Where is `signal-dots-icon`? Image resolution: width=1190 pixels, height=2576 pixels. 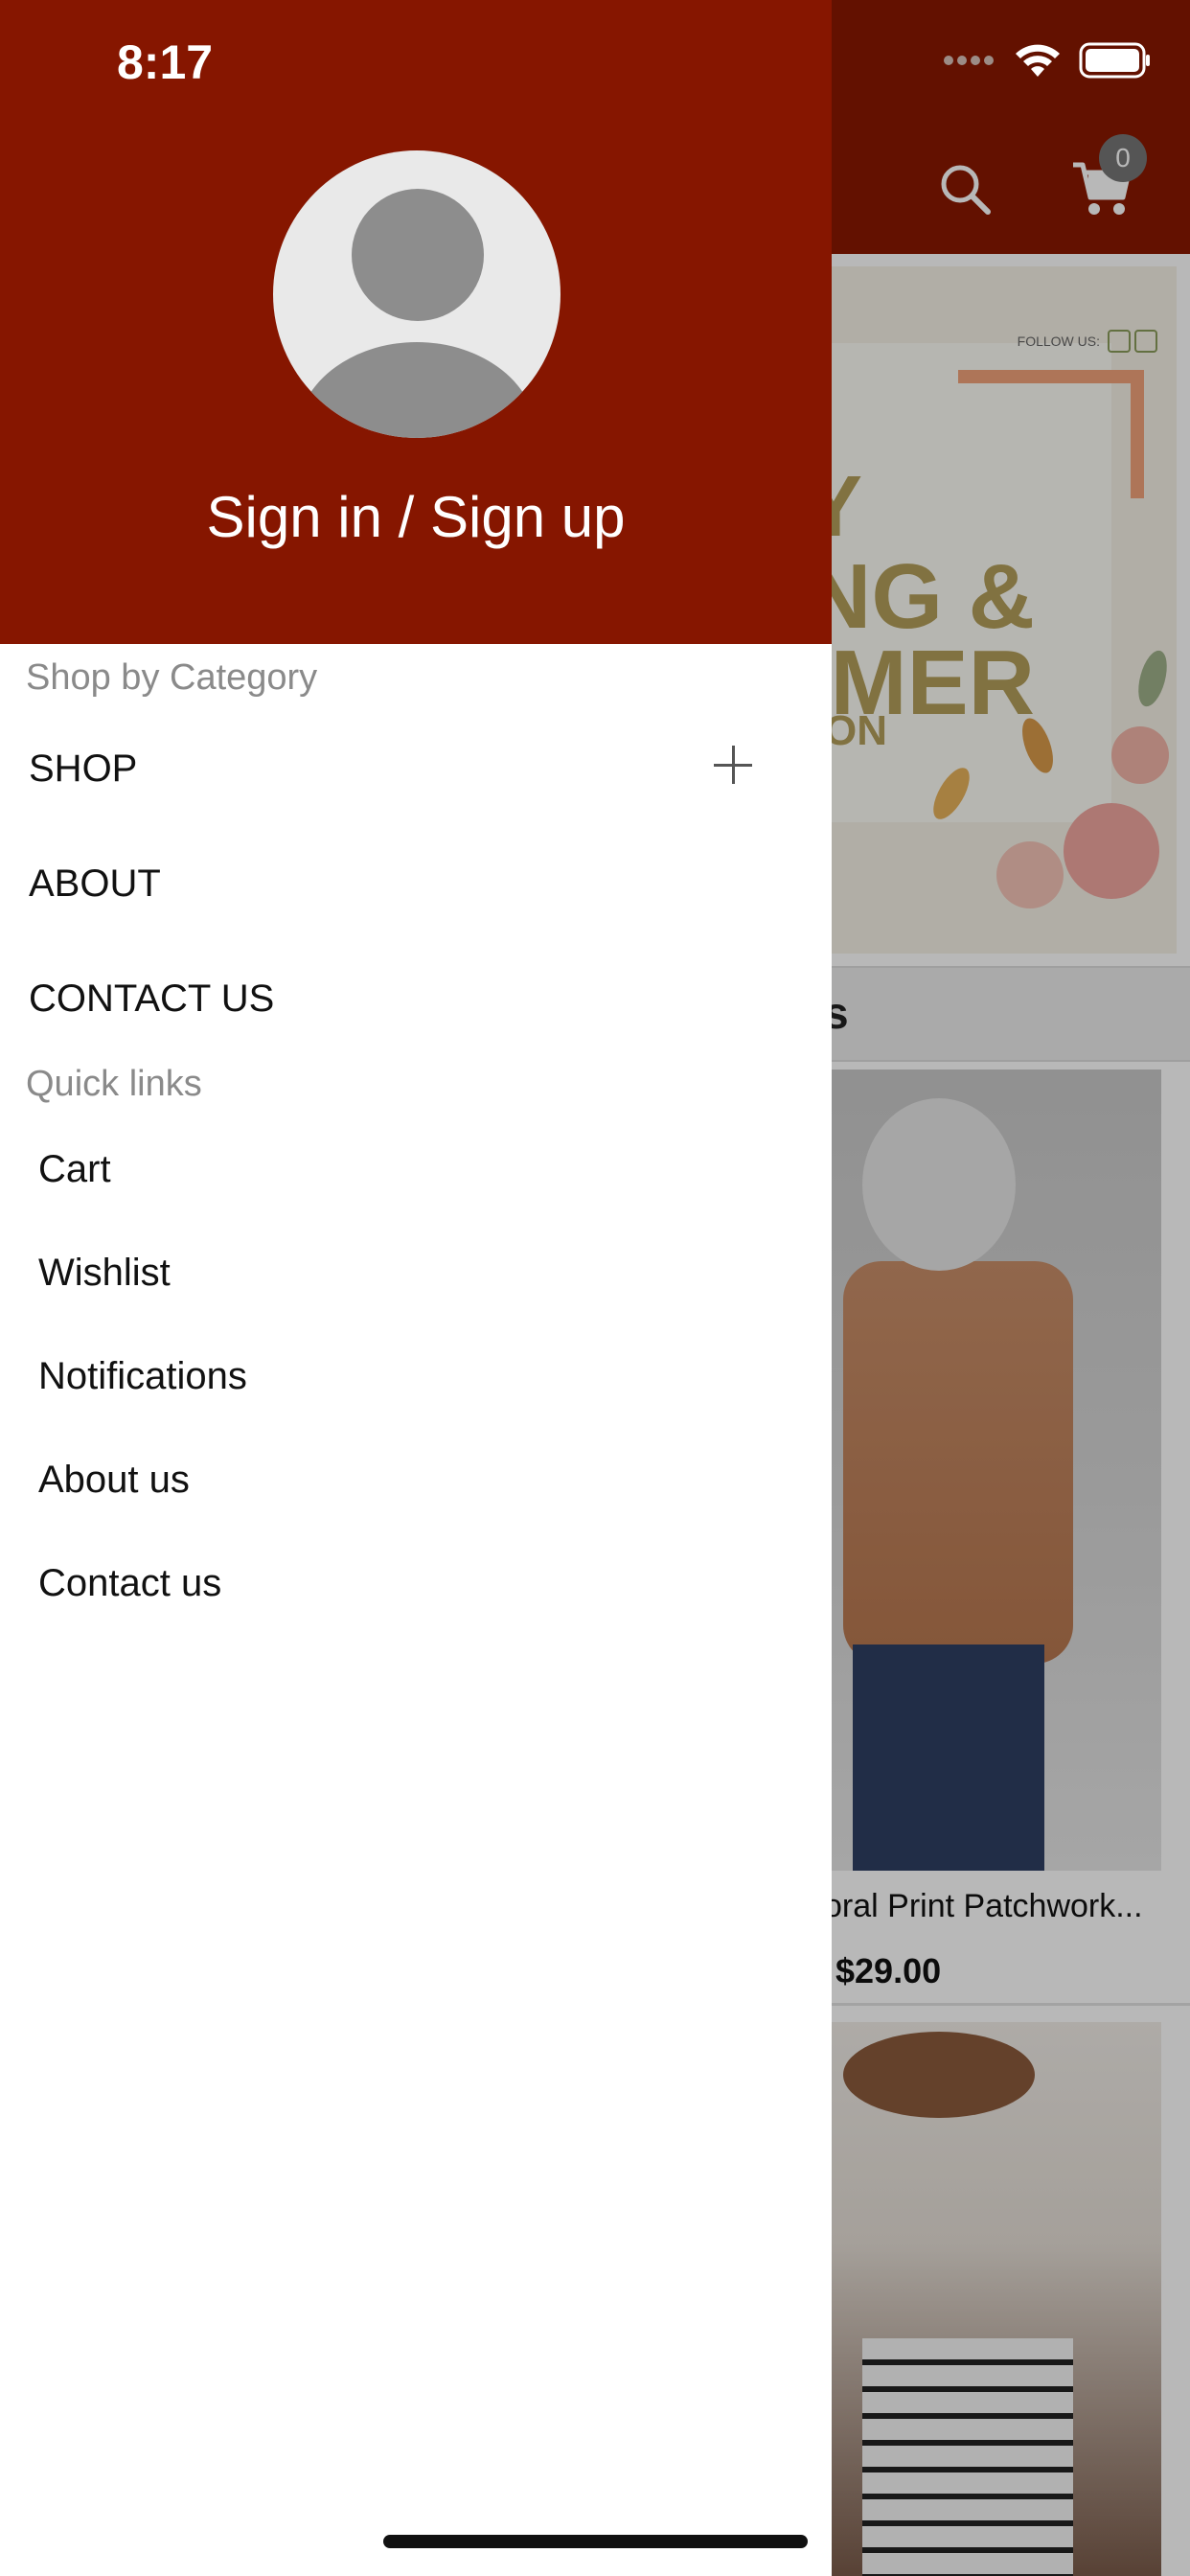
signal-dots-icon is located at coordinates (969, 60).